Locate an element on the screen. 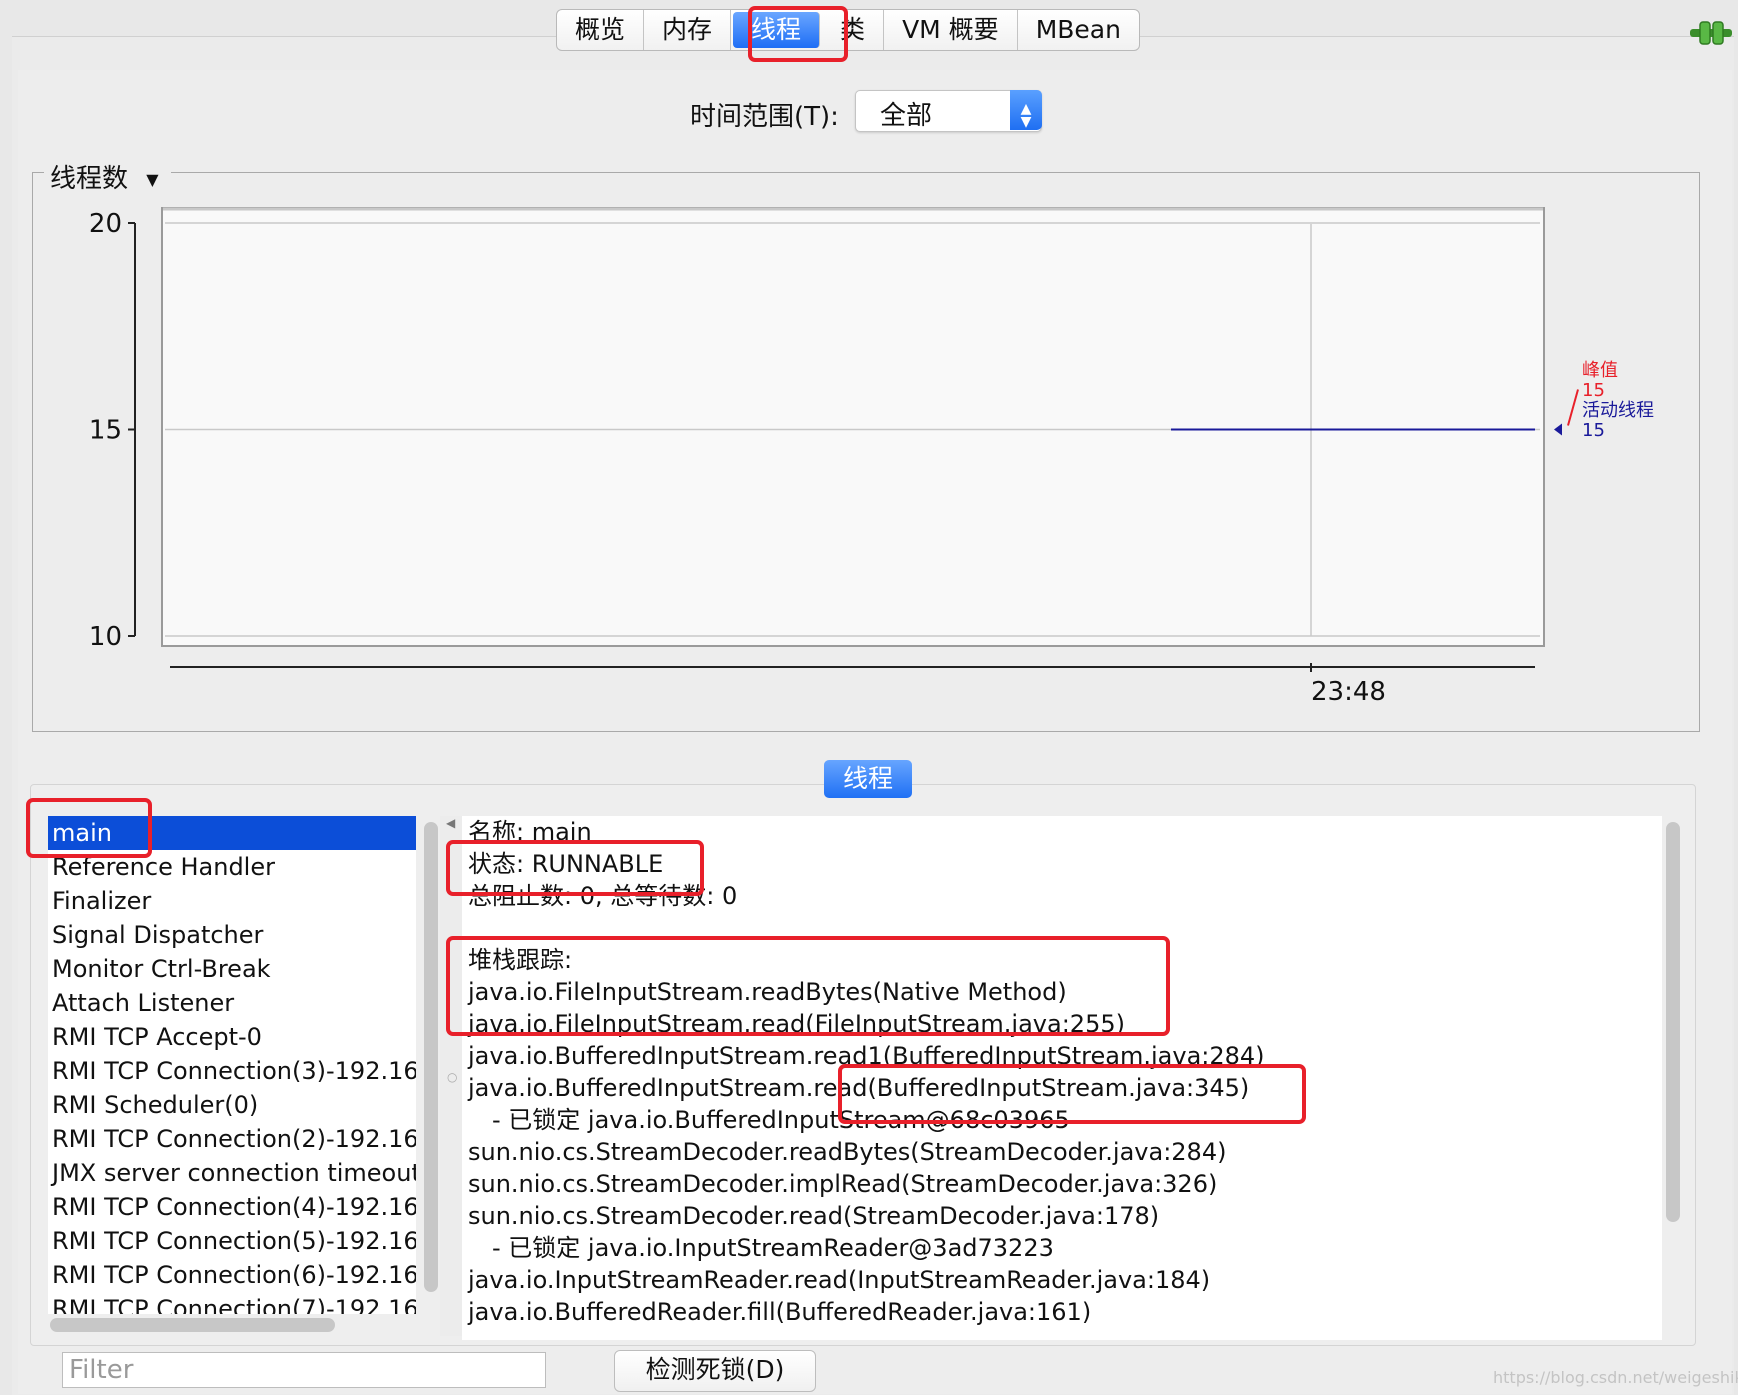  legend-active-value: 15 is located at coordinates (1593, 430).